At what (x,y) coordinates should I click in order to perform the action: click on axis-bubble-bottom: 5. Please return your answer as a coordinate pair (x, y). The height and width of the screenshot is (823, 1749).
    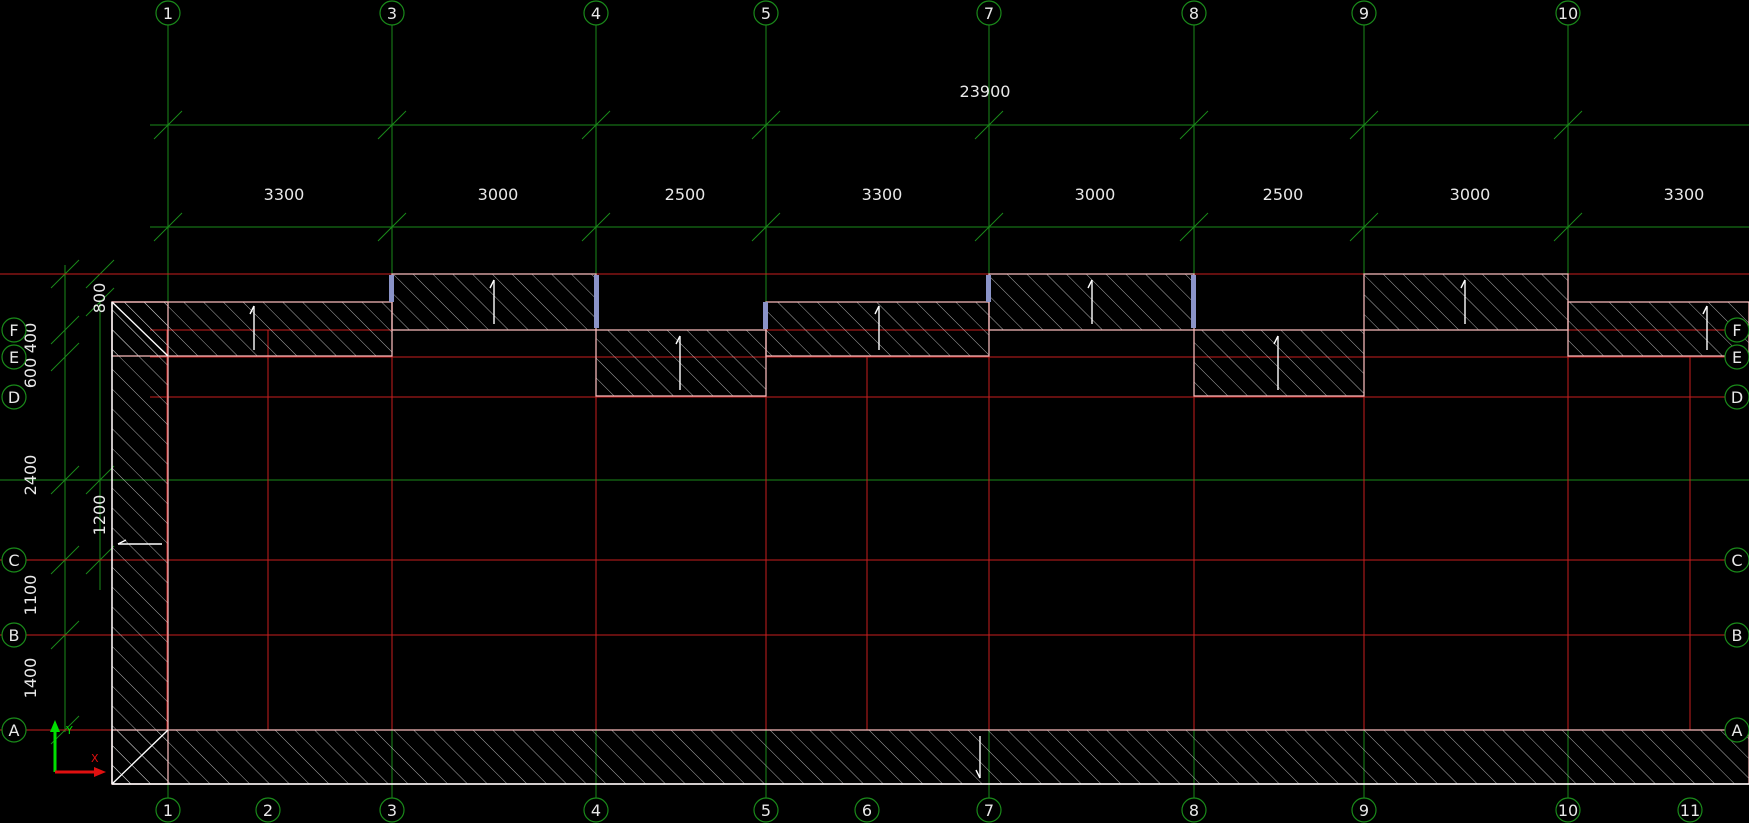
    Looking at the image, I should click on (766, 810).